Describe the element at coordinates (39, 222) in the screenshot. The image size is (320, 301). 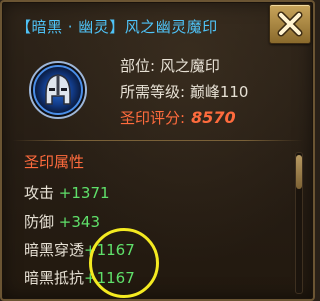
I see `attribute-name: 防御` at that location.